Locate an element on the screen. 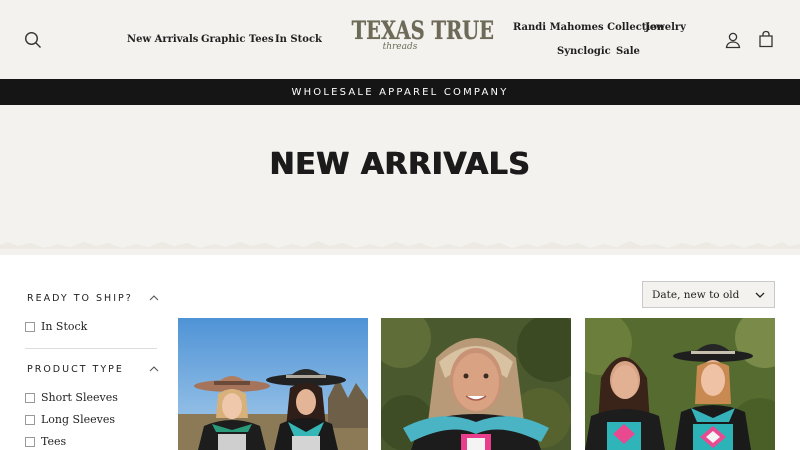  logo-wordmark: TEXAS TRUE is located at coordinates (423, 30).